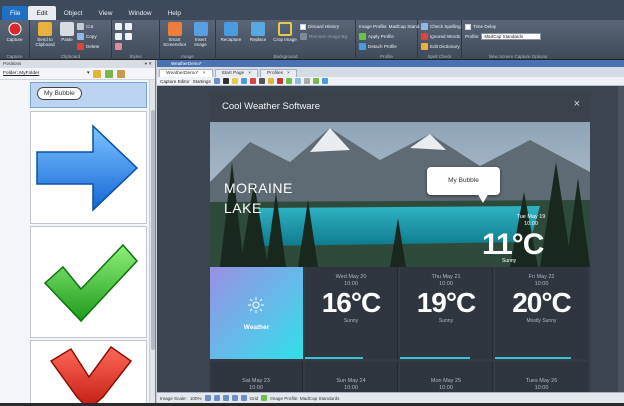 This screenshot has width=624, height=406. What do you see at coordinates (207, 398) in the screenshot?
I see `zoom-out-icon` at bounding box center [207, 398].